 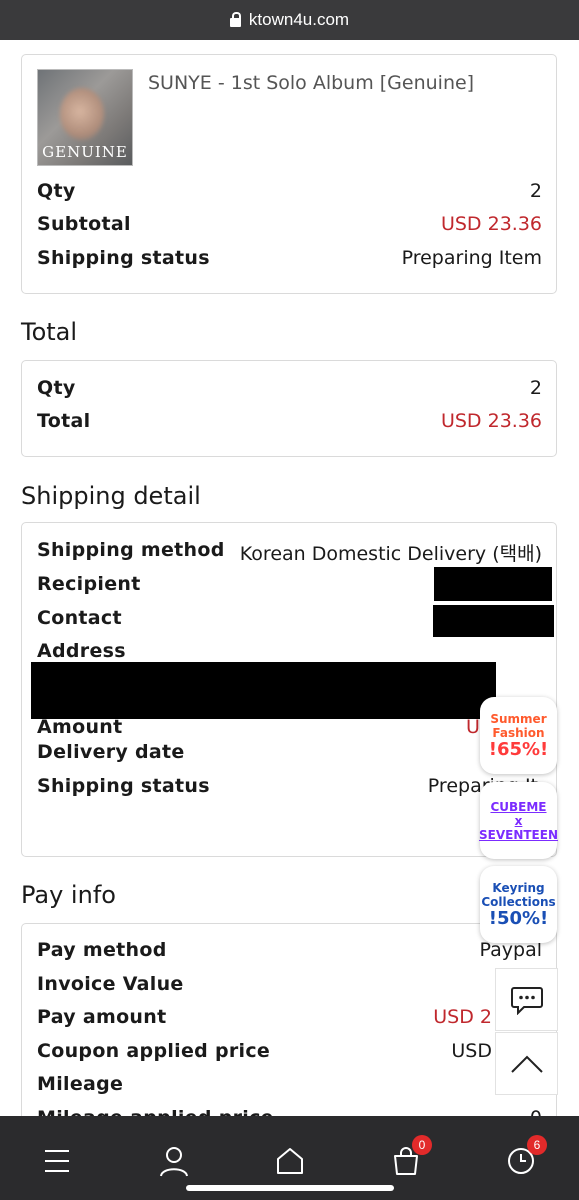 What do you see at coordinates (422, 1145) in the screenshot?
I see `cart-count-badge: 0` at bounding box center [422, 1145].